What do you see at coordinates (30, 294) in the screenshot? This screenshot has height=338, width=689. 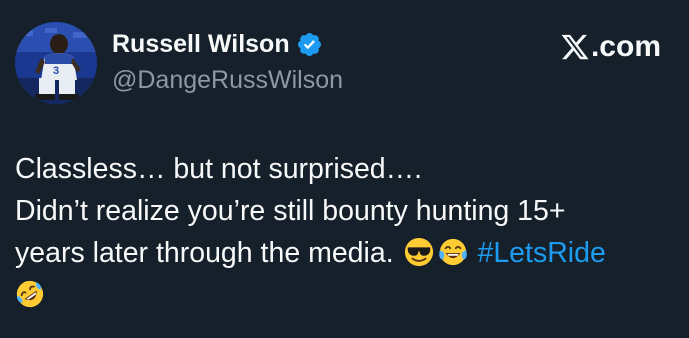 I see `rolling-on-the-floor-laughing-icon` at bounding box center [30, 294].